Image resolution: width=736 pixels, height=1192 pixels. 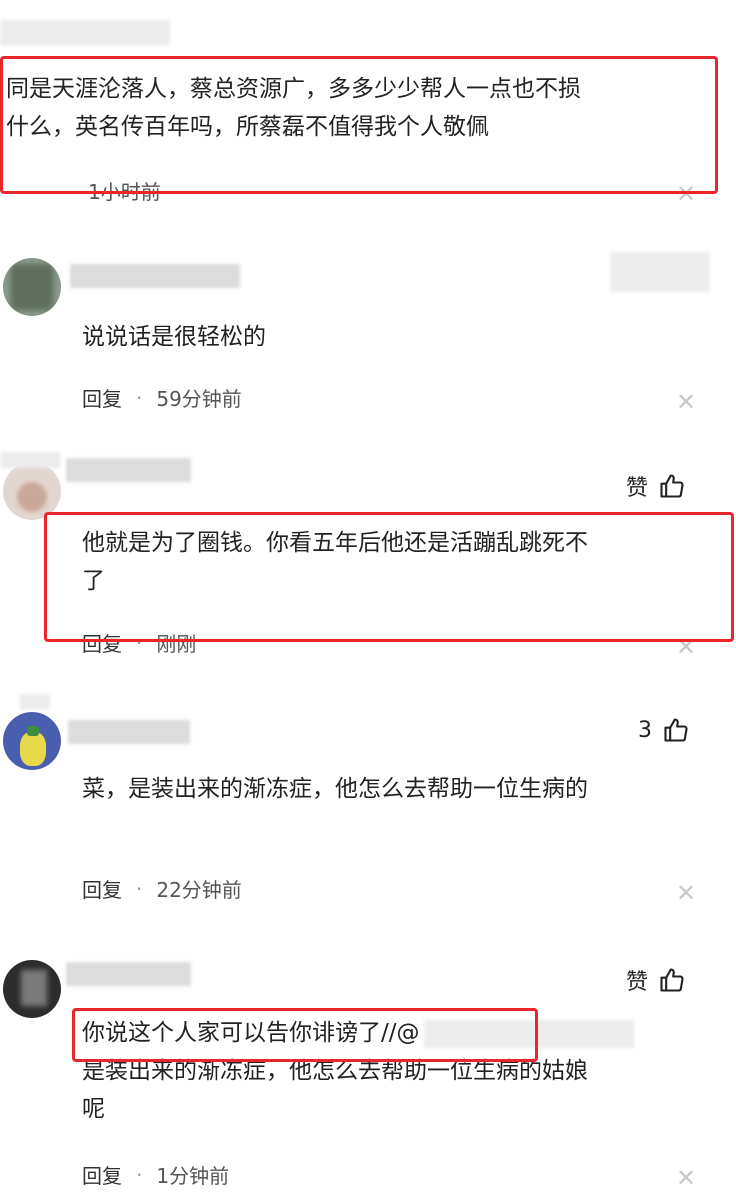 I want to click on timestamp: 59分钟前, so click(x=199, y=399).